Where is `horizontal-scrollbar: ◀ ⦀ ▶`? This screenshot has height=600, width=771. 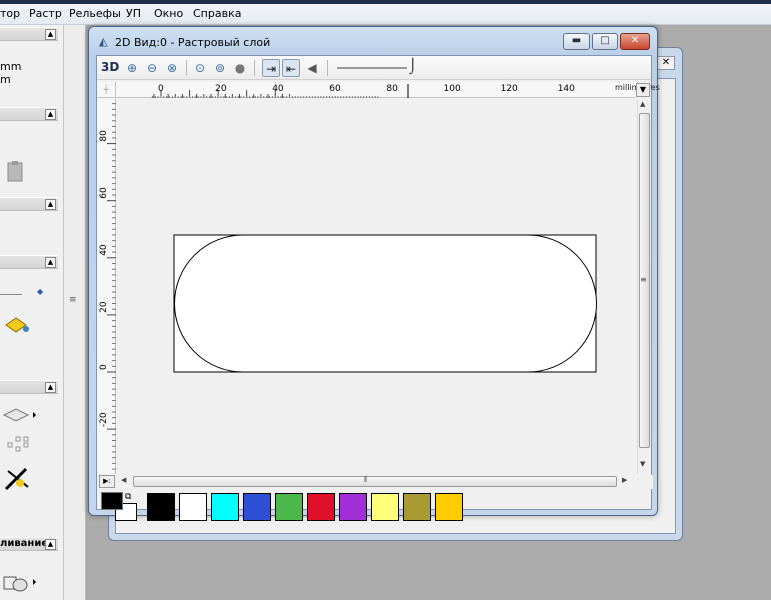 horizontal-scrollbar: ◀ ⦀ ▶ is located at coordinates (376, 482).